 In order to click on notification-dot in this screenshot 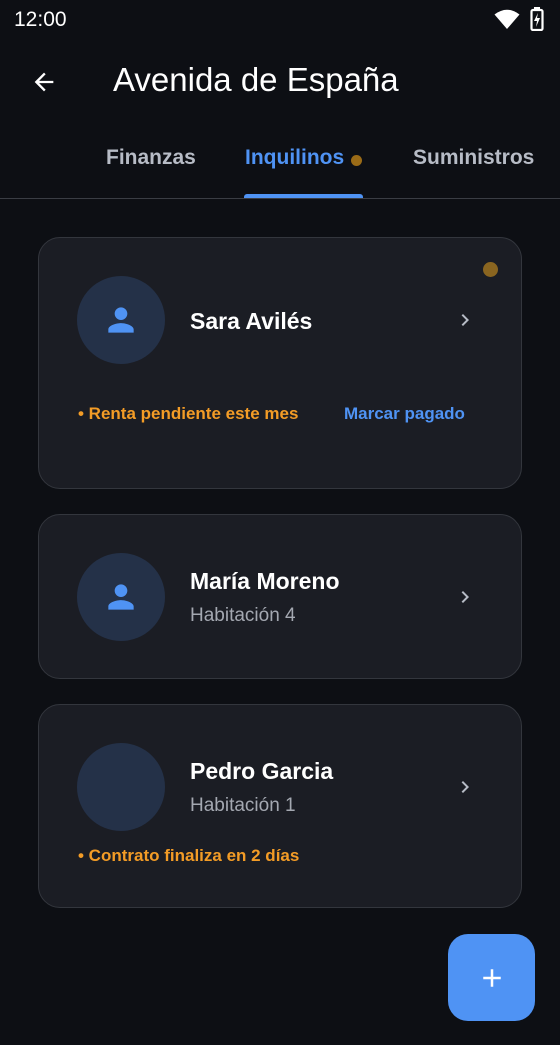, I will do `click(490, 269)`.